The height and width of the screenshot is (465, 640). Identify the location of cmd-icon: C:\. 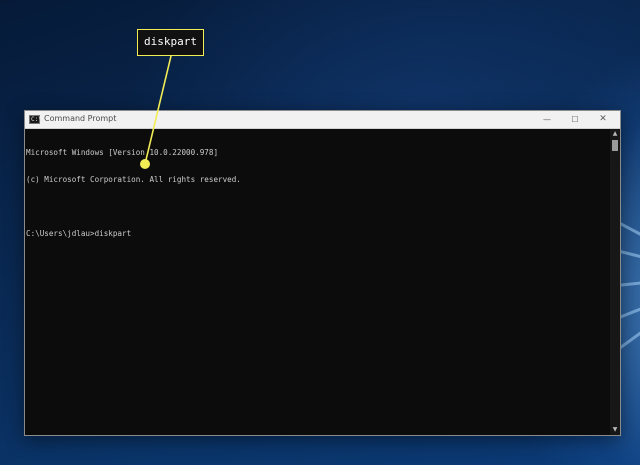
(35, 119).